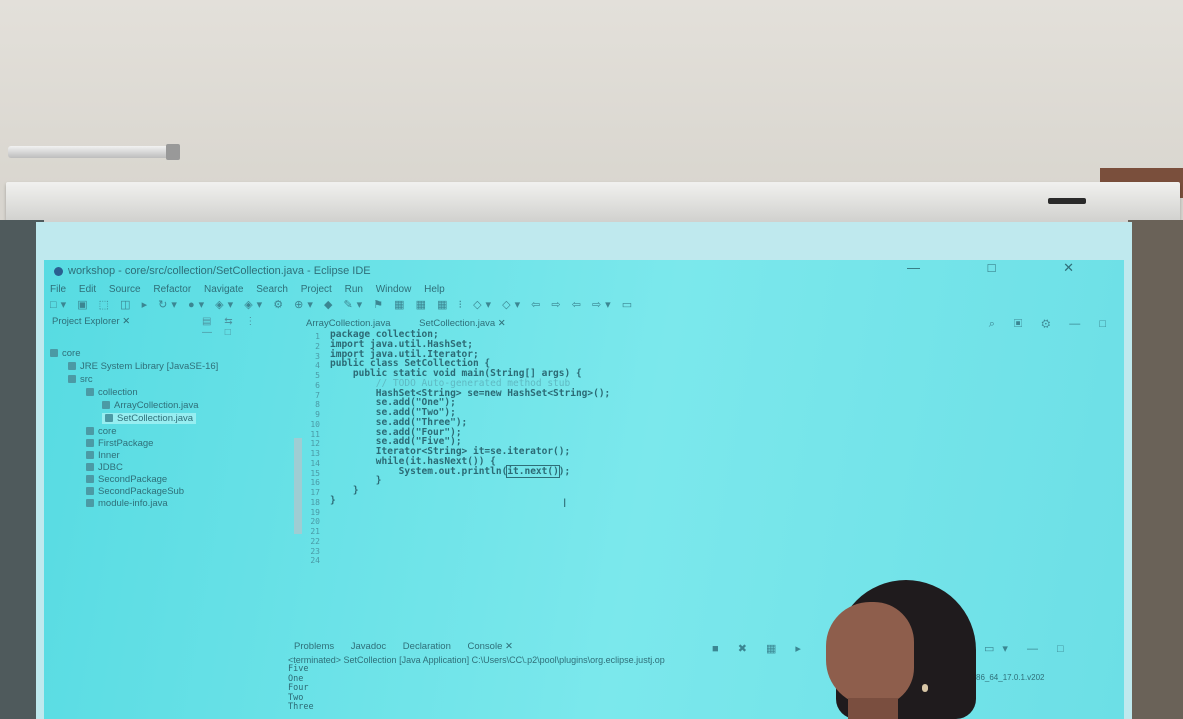  I want to click on tab-problems: Problems, so click(314, 646).